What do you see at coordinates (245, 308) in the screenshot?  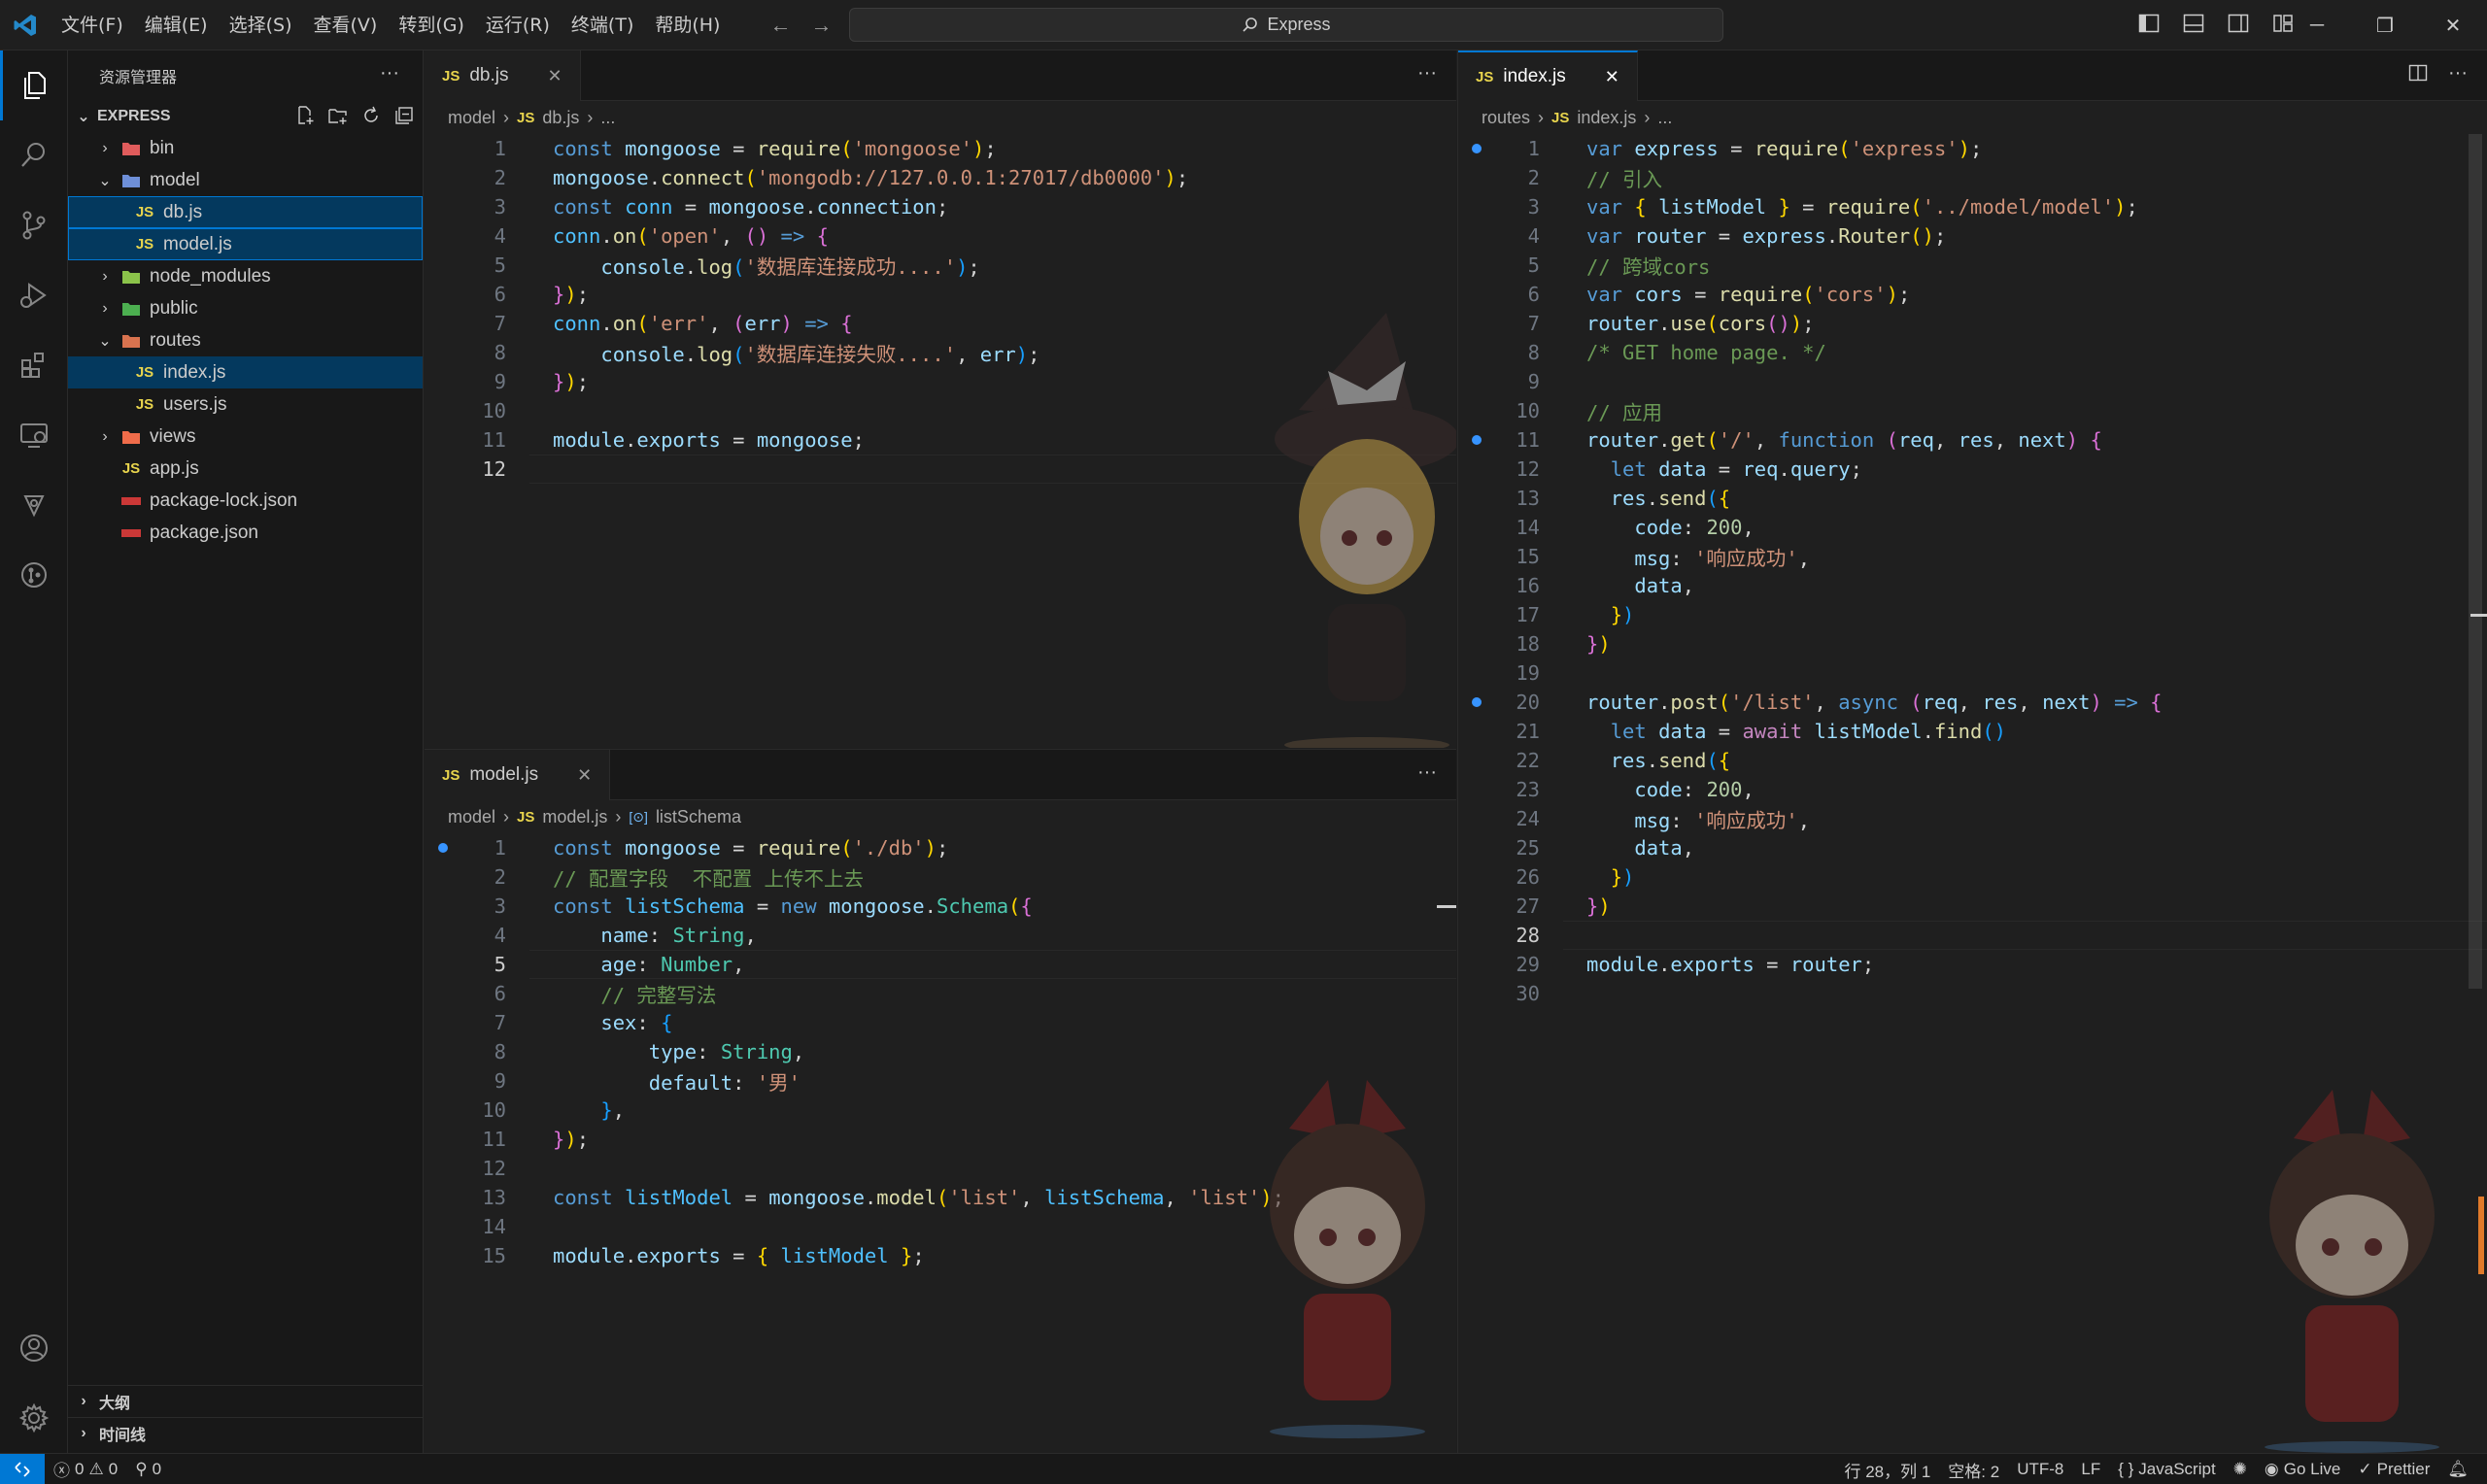 I see `tree-folder-public: › public` at bounding box center [245, 308].